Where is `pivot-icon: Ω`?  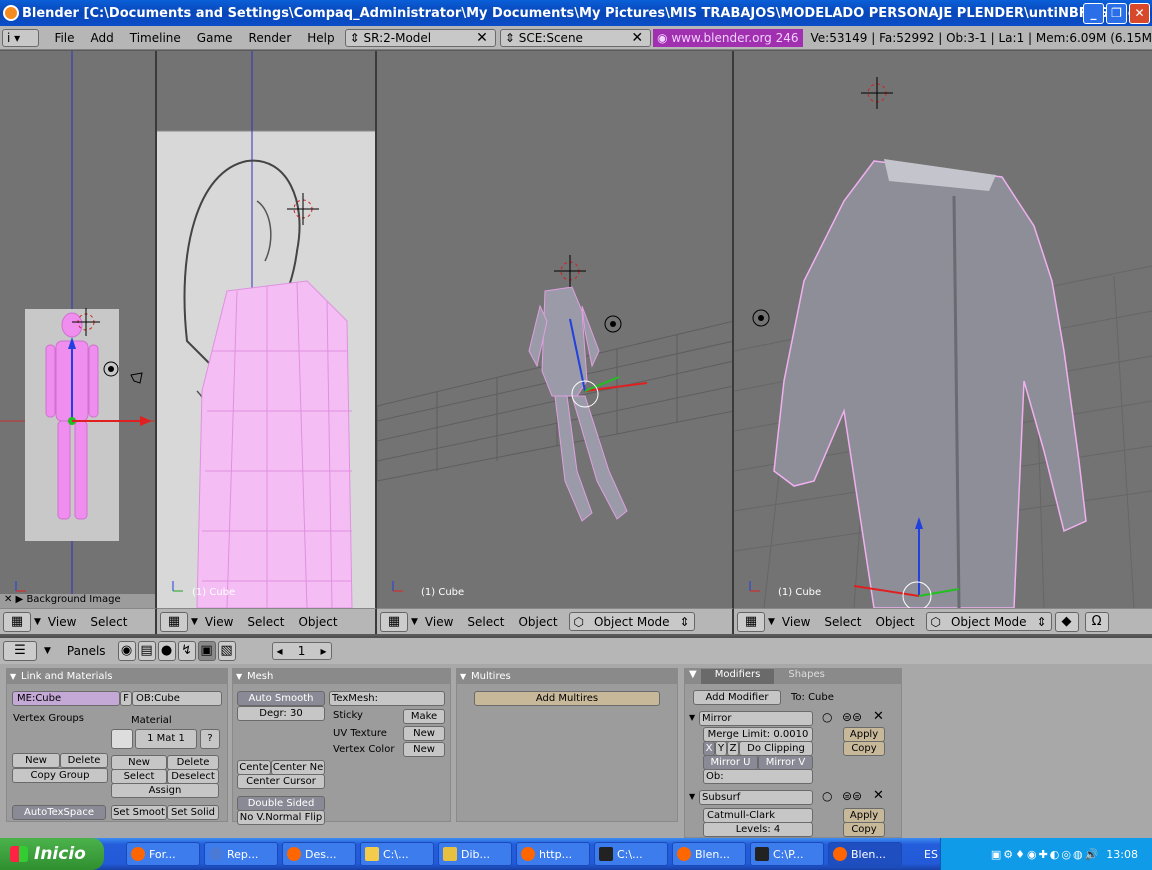 pivot-icon: Ω is located at coordinates (1096, 621).